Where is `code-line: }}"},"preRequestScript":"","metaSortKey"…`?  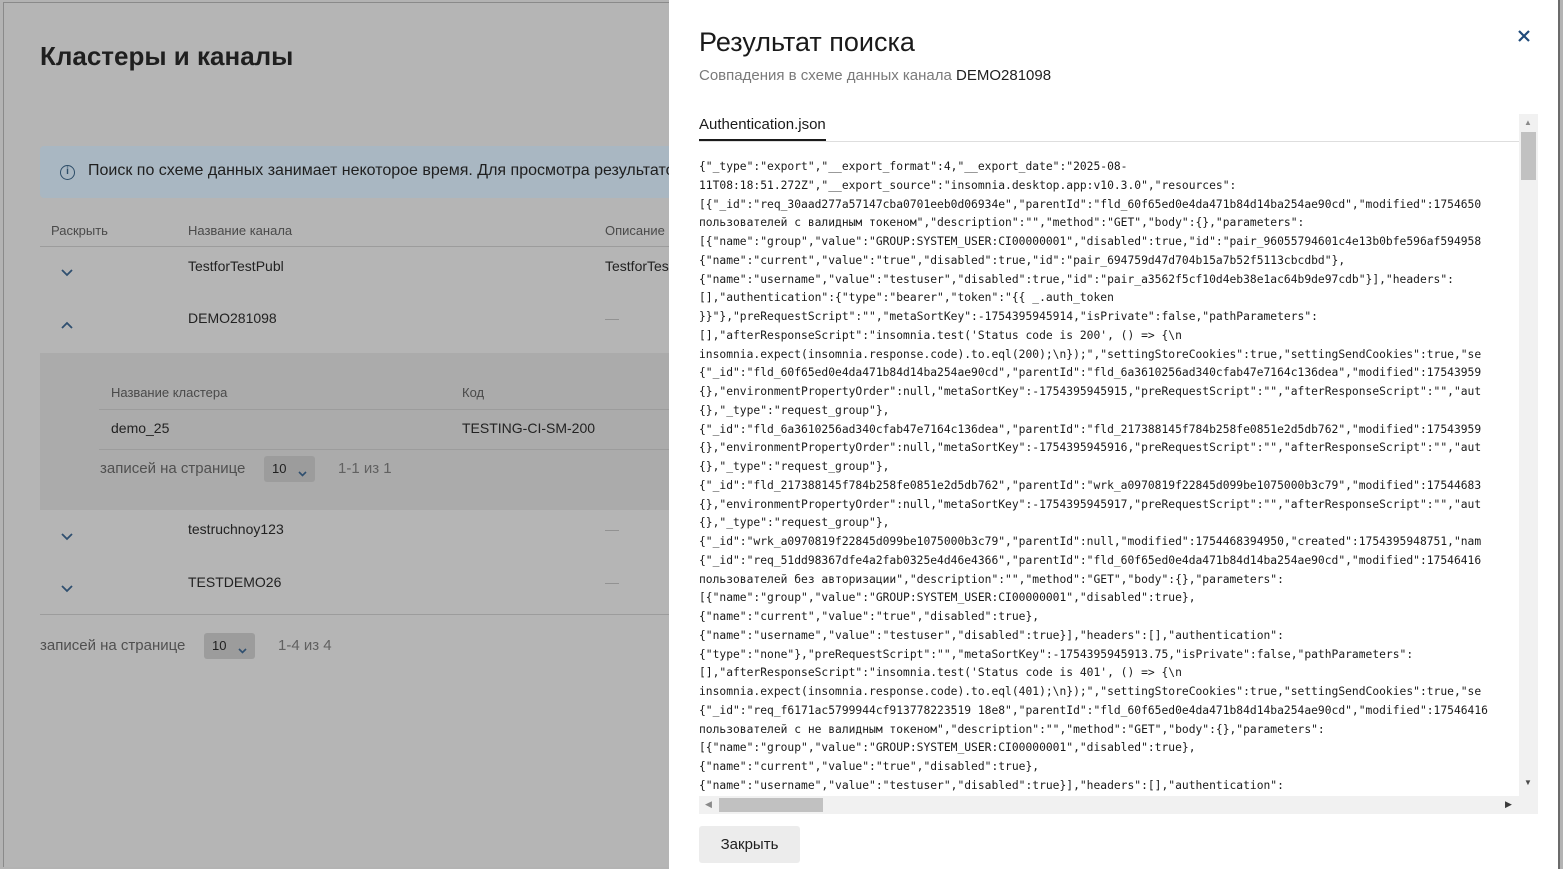
code-line: }}"},"preRequestScript":"","metaSortKey"… is located at coordinates (1008, 316).